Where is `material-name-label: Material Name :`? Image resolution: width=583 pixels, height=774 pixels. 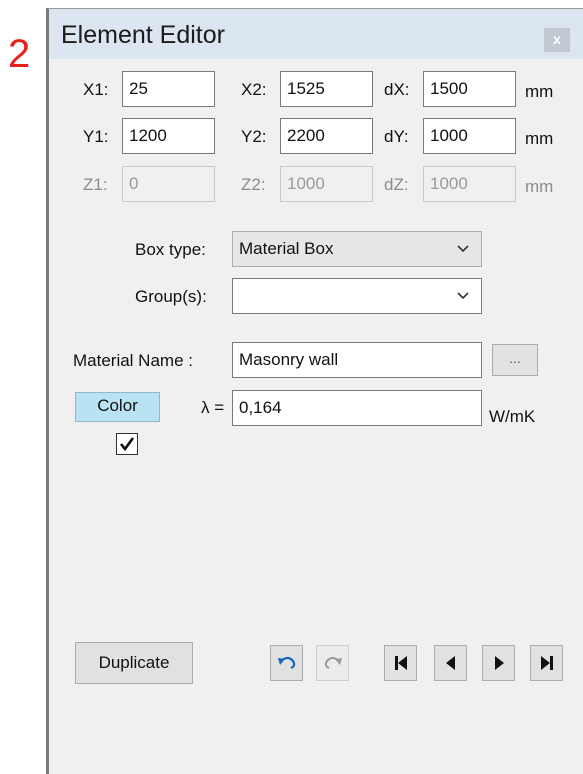
material-name-label: Material Name : is located at coordinates (133, 360).